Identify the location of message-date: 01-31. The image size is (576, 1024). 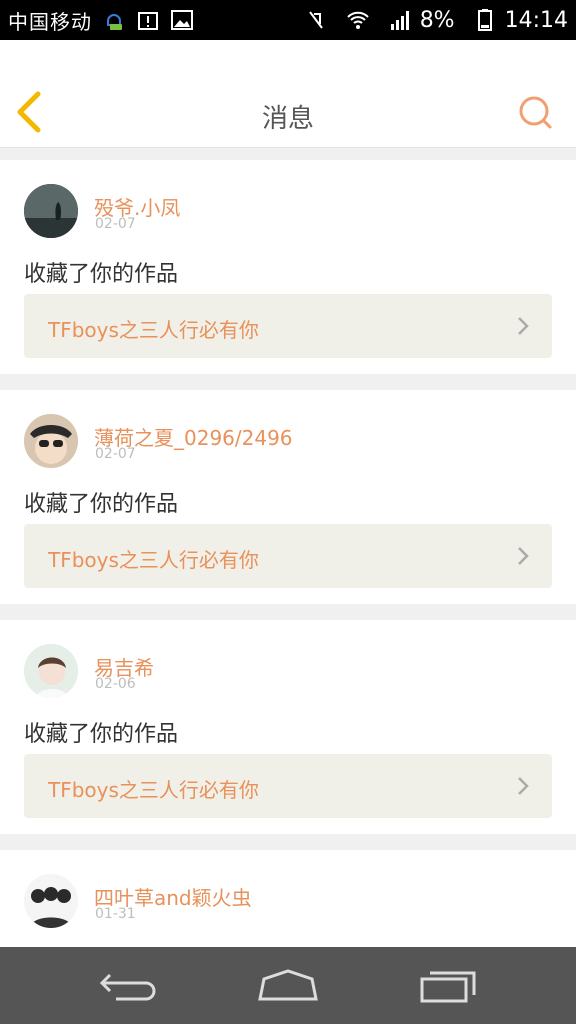
(115, 914).